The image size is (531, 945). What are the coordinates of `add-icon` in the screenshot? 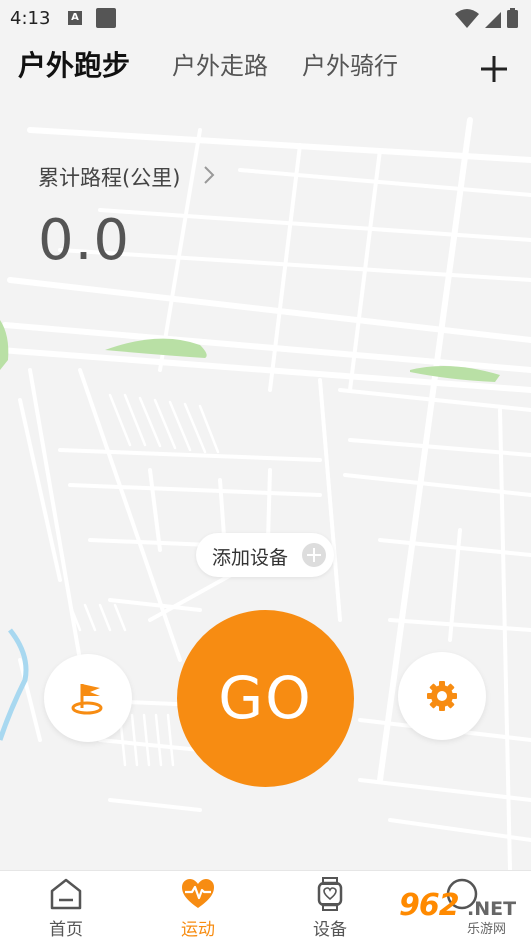 It's located at (494, 69).